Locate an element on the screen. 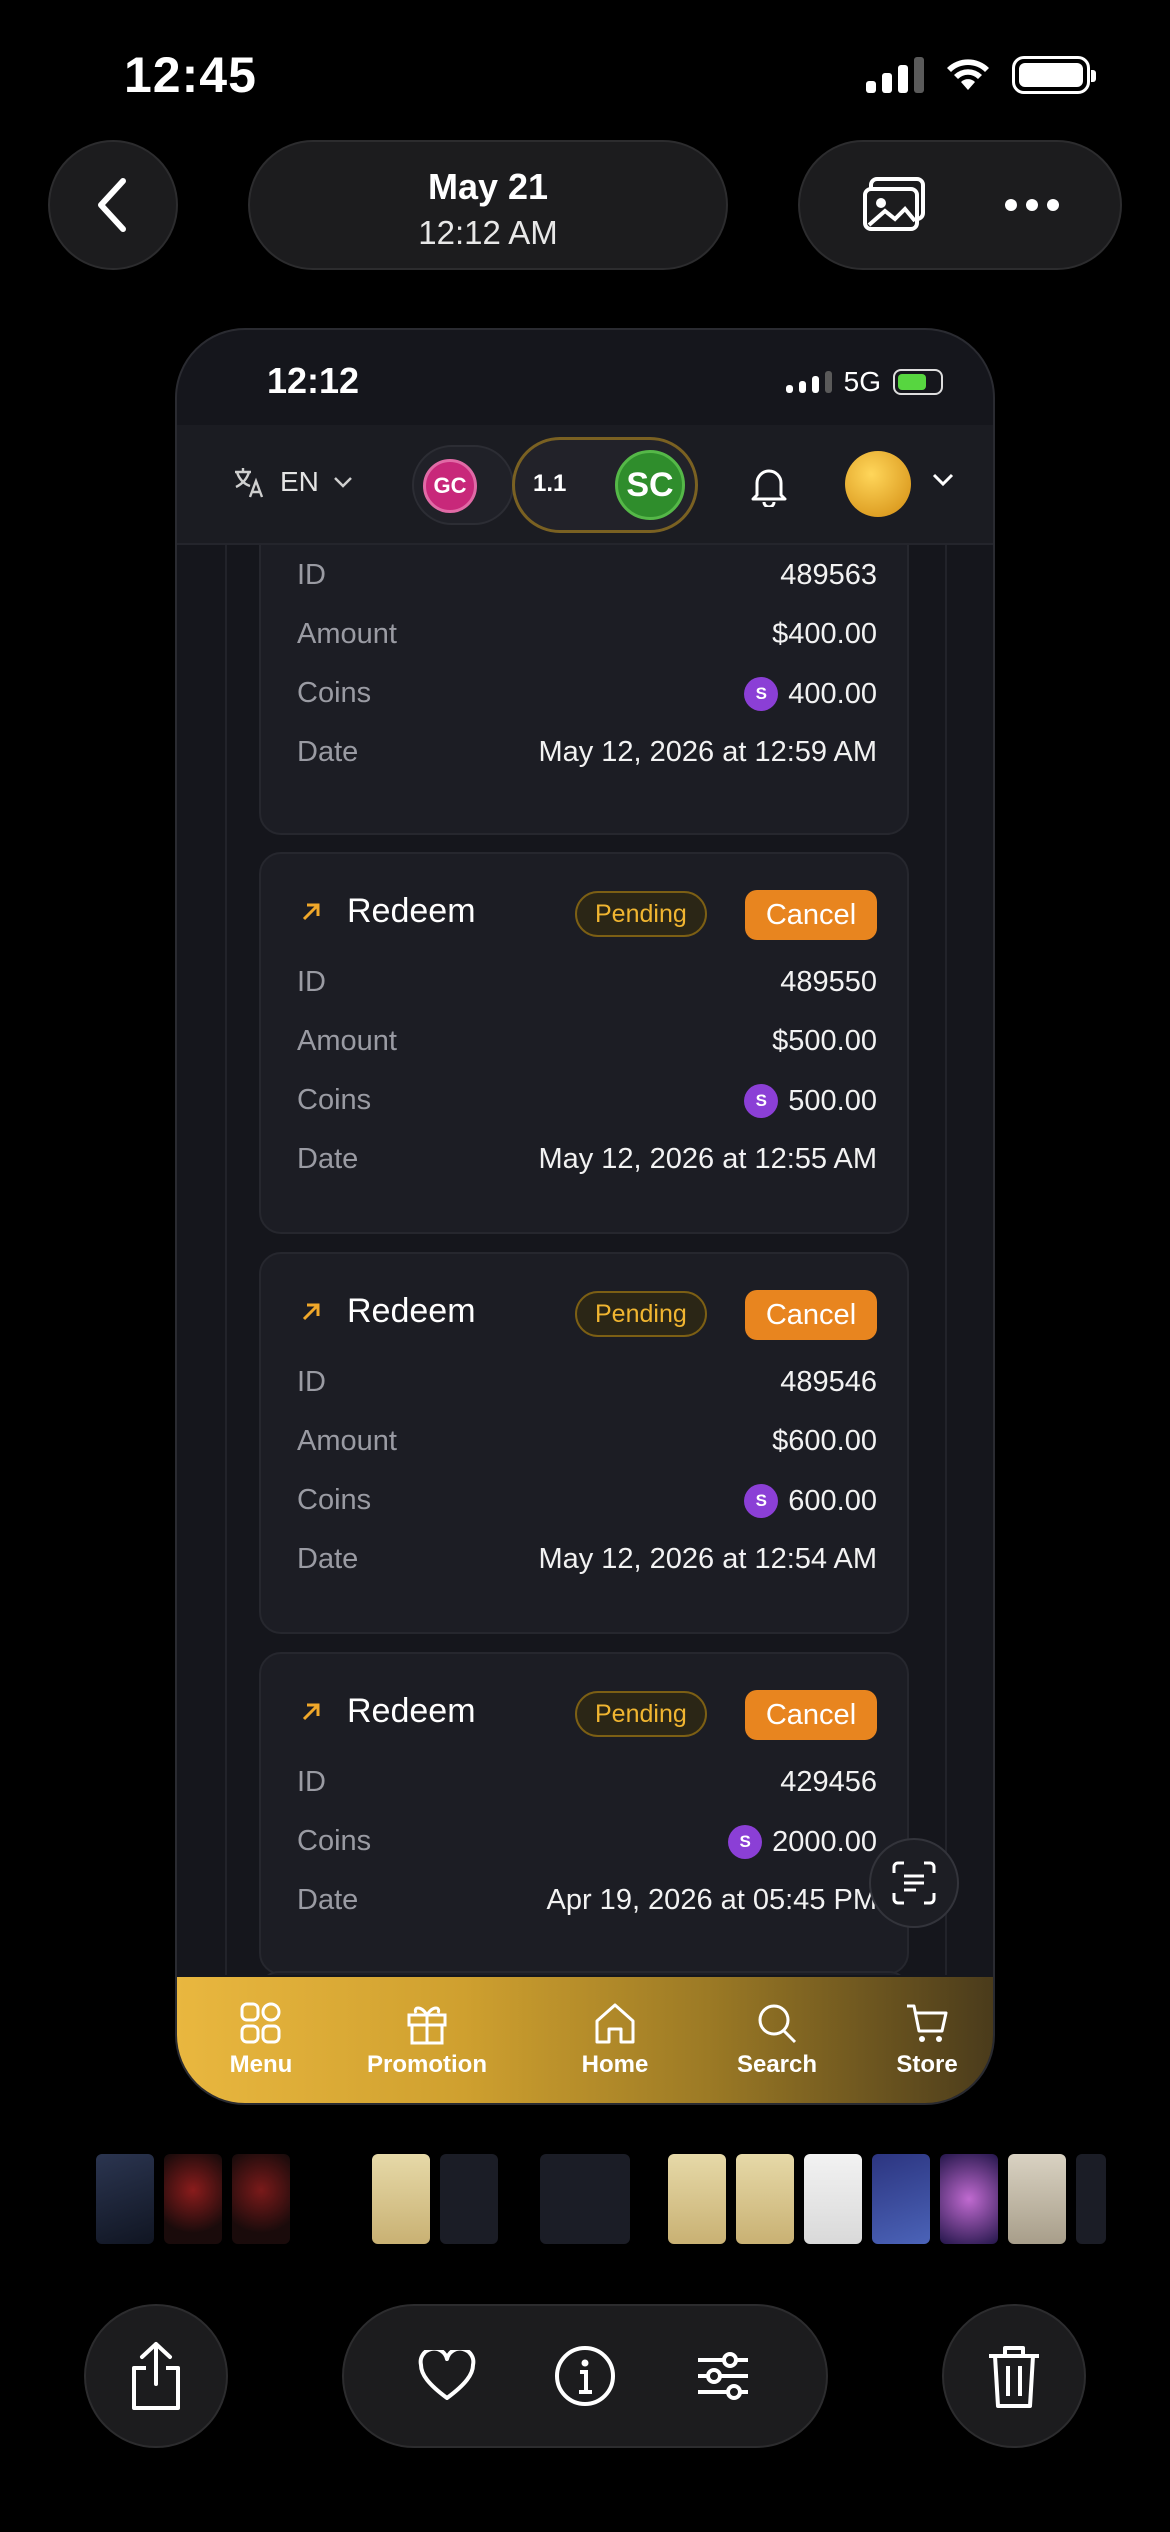 The image size is (1170, 2532). row-id: ID 489546 is located at coordinates (587, 1382).